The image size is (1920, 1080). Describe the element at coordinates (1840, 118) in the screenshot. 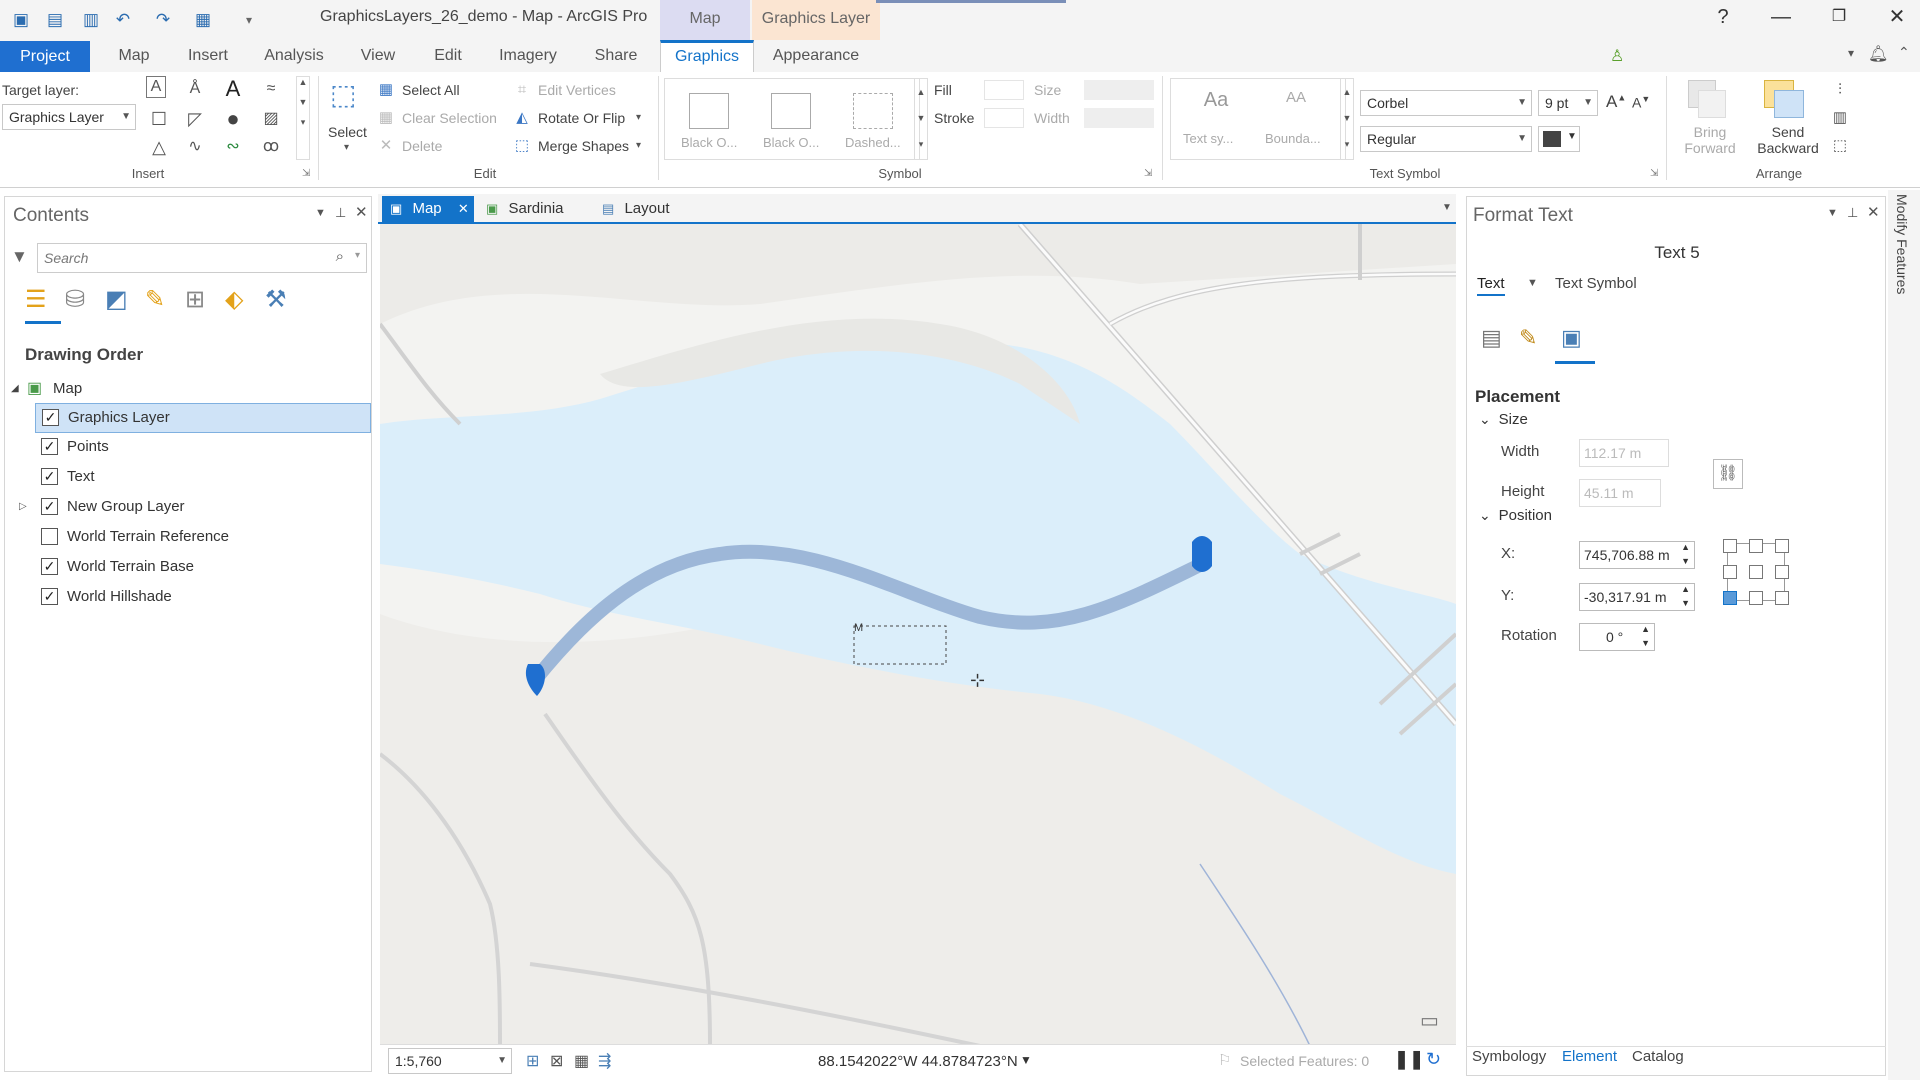

I see `distribute-icon: ▥` at that location.